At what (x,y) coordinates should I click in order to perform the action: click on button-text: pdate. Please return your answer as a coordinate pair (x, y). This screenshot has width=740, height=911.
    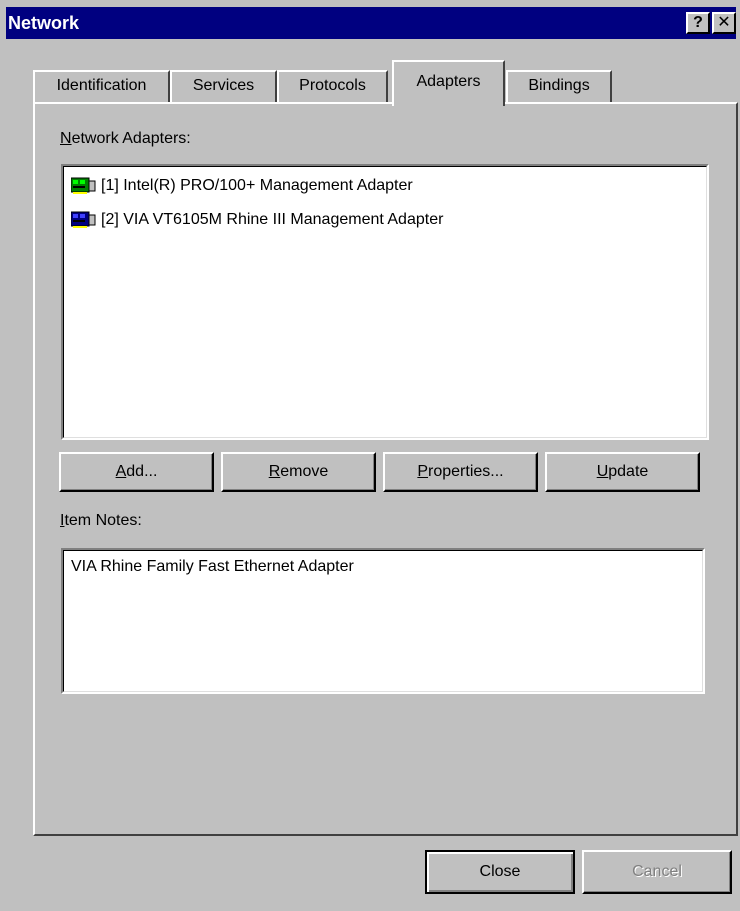
    Looking at the image, I should click on (628, 471).